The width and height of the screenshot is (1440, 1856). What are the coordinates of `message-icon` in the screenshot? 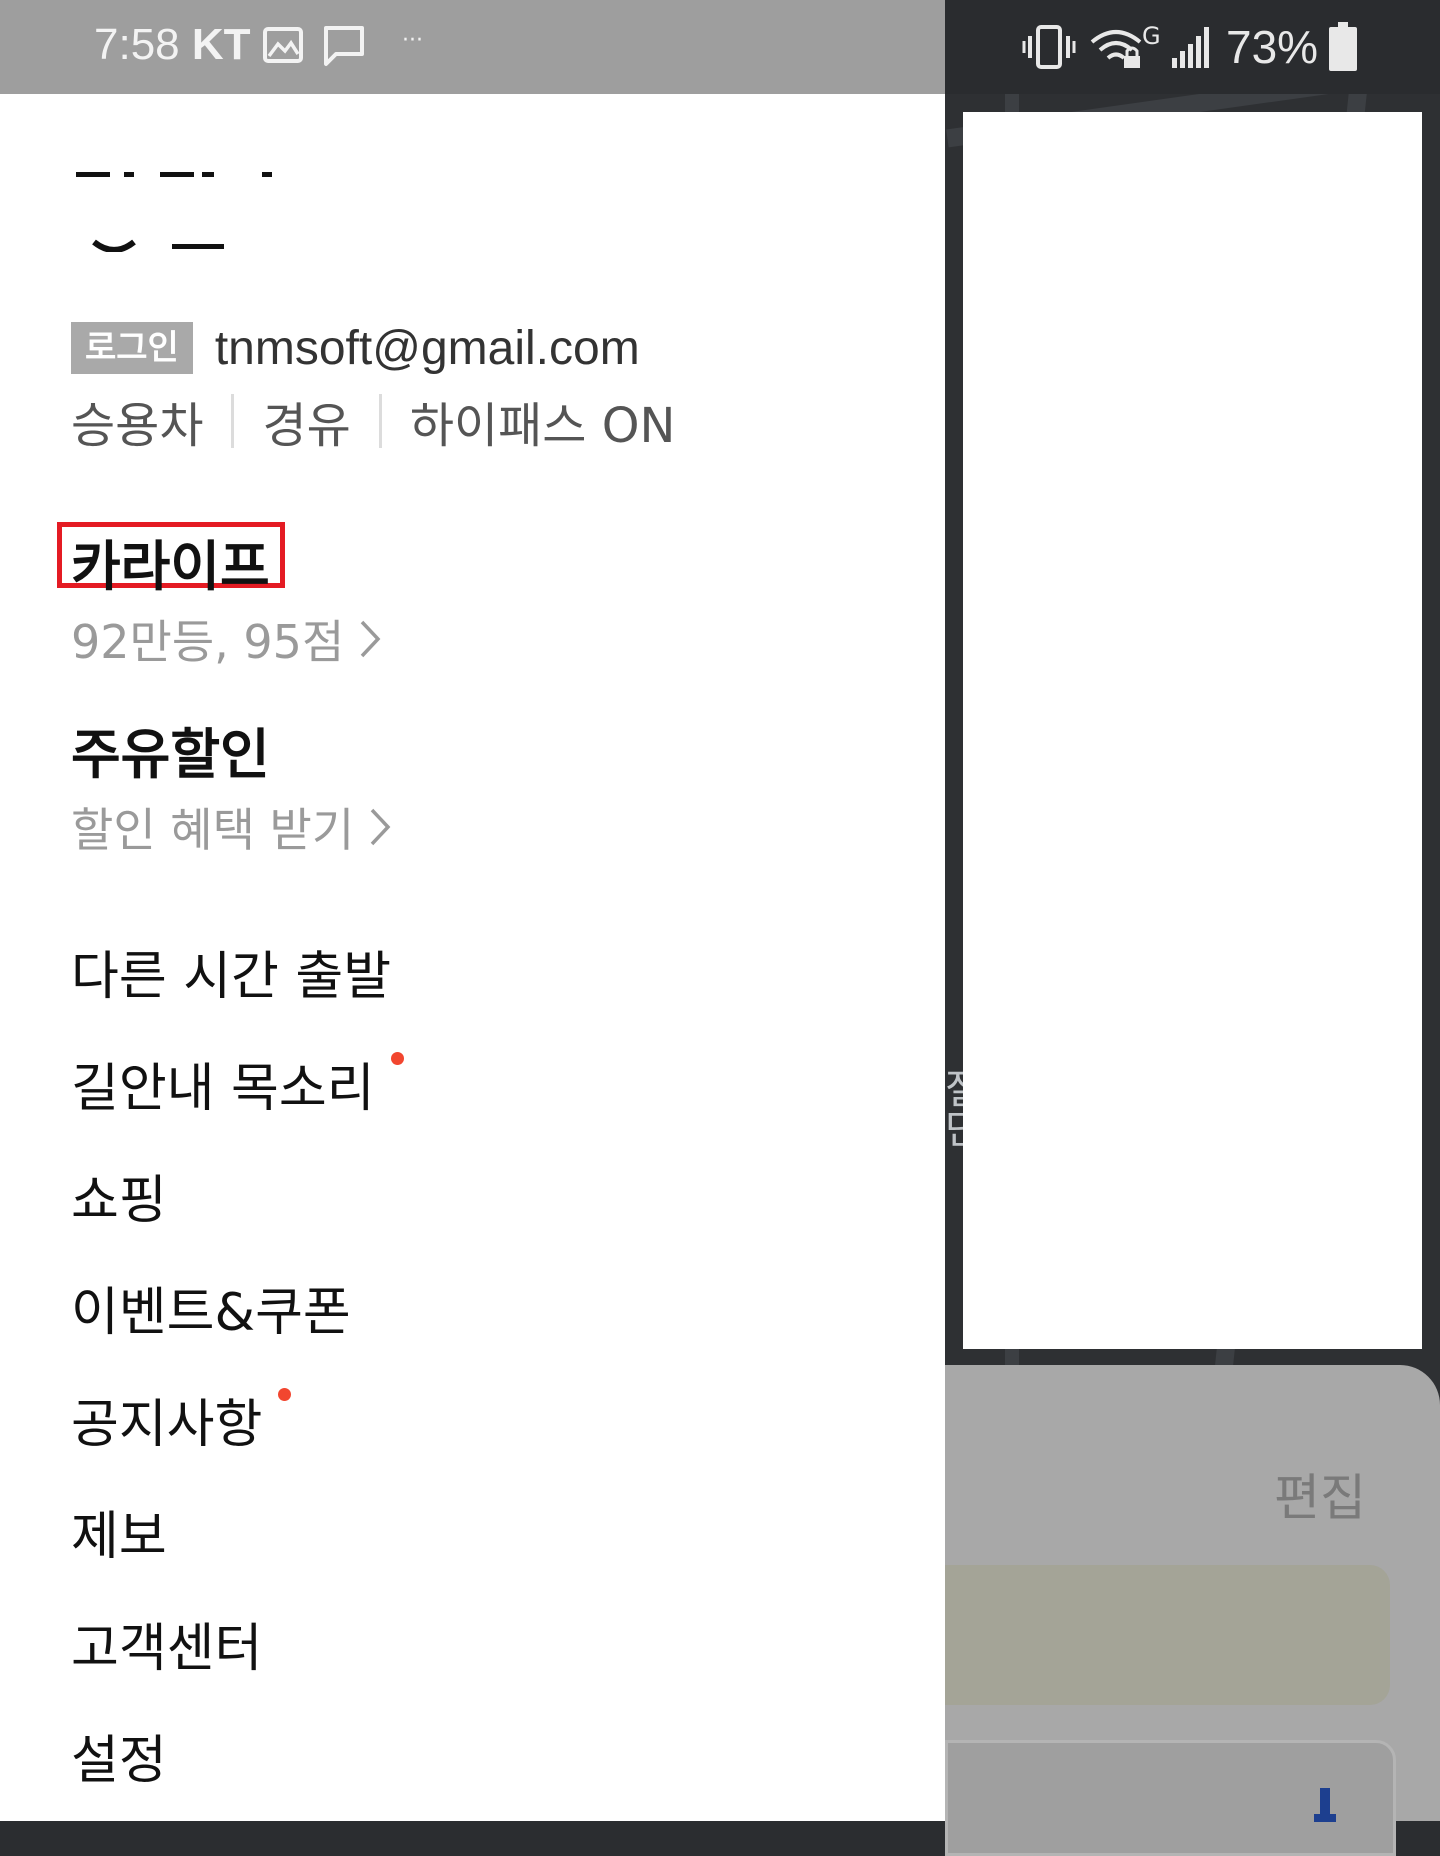 It's located at (344, 46).